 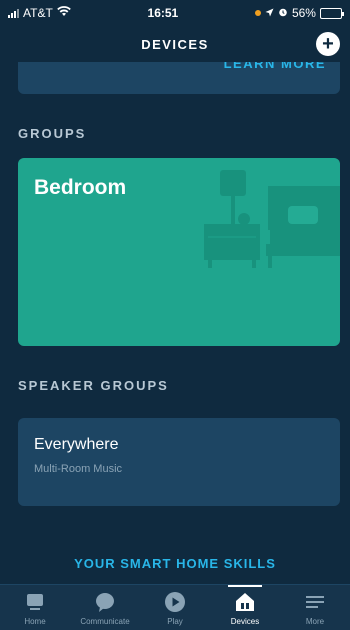 I want to click on status-left: AT&T, so click(x=39, y=13).